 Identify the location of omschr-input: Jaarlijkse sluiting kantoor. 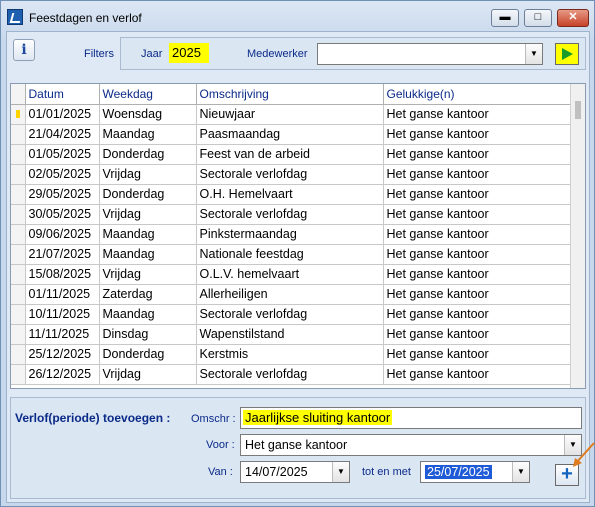
(411, 418).